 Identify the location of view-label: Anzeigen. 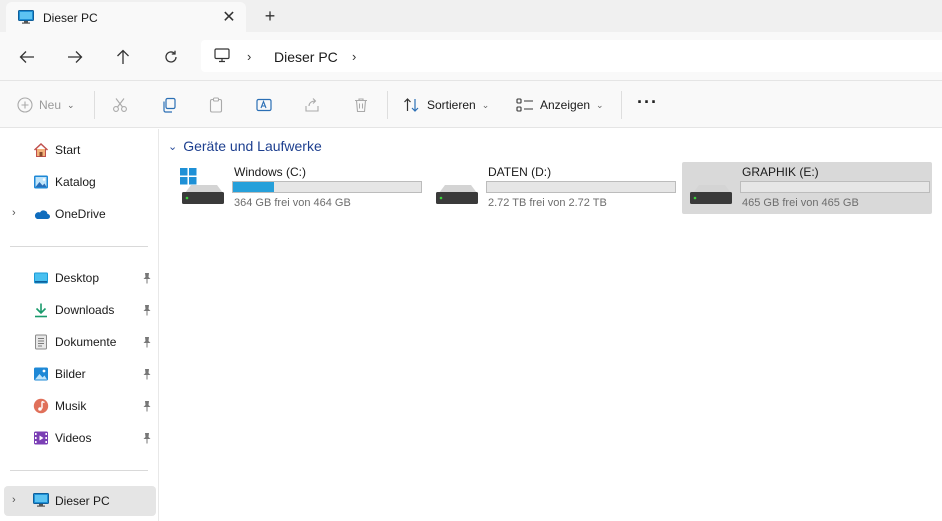
(565, 105).